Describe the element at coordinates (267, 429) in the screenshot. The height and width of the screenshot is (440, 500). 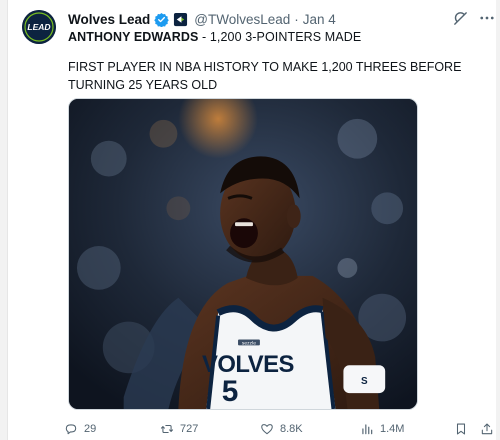
I see `heart-icon` at that location.